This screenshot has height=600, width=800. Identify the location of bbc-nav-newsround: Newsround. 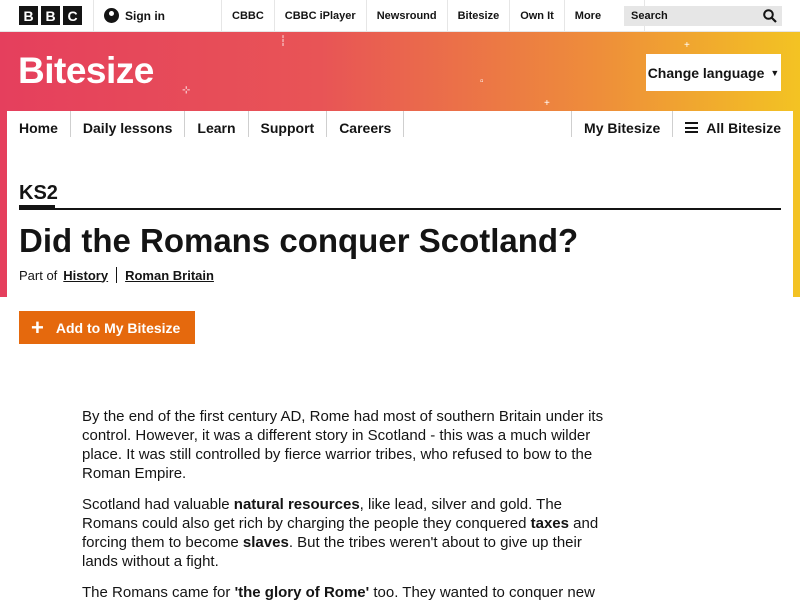
(406, 15).